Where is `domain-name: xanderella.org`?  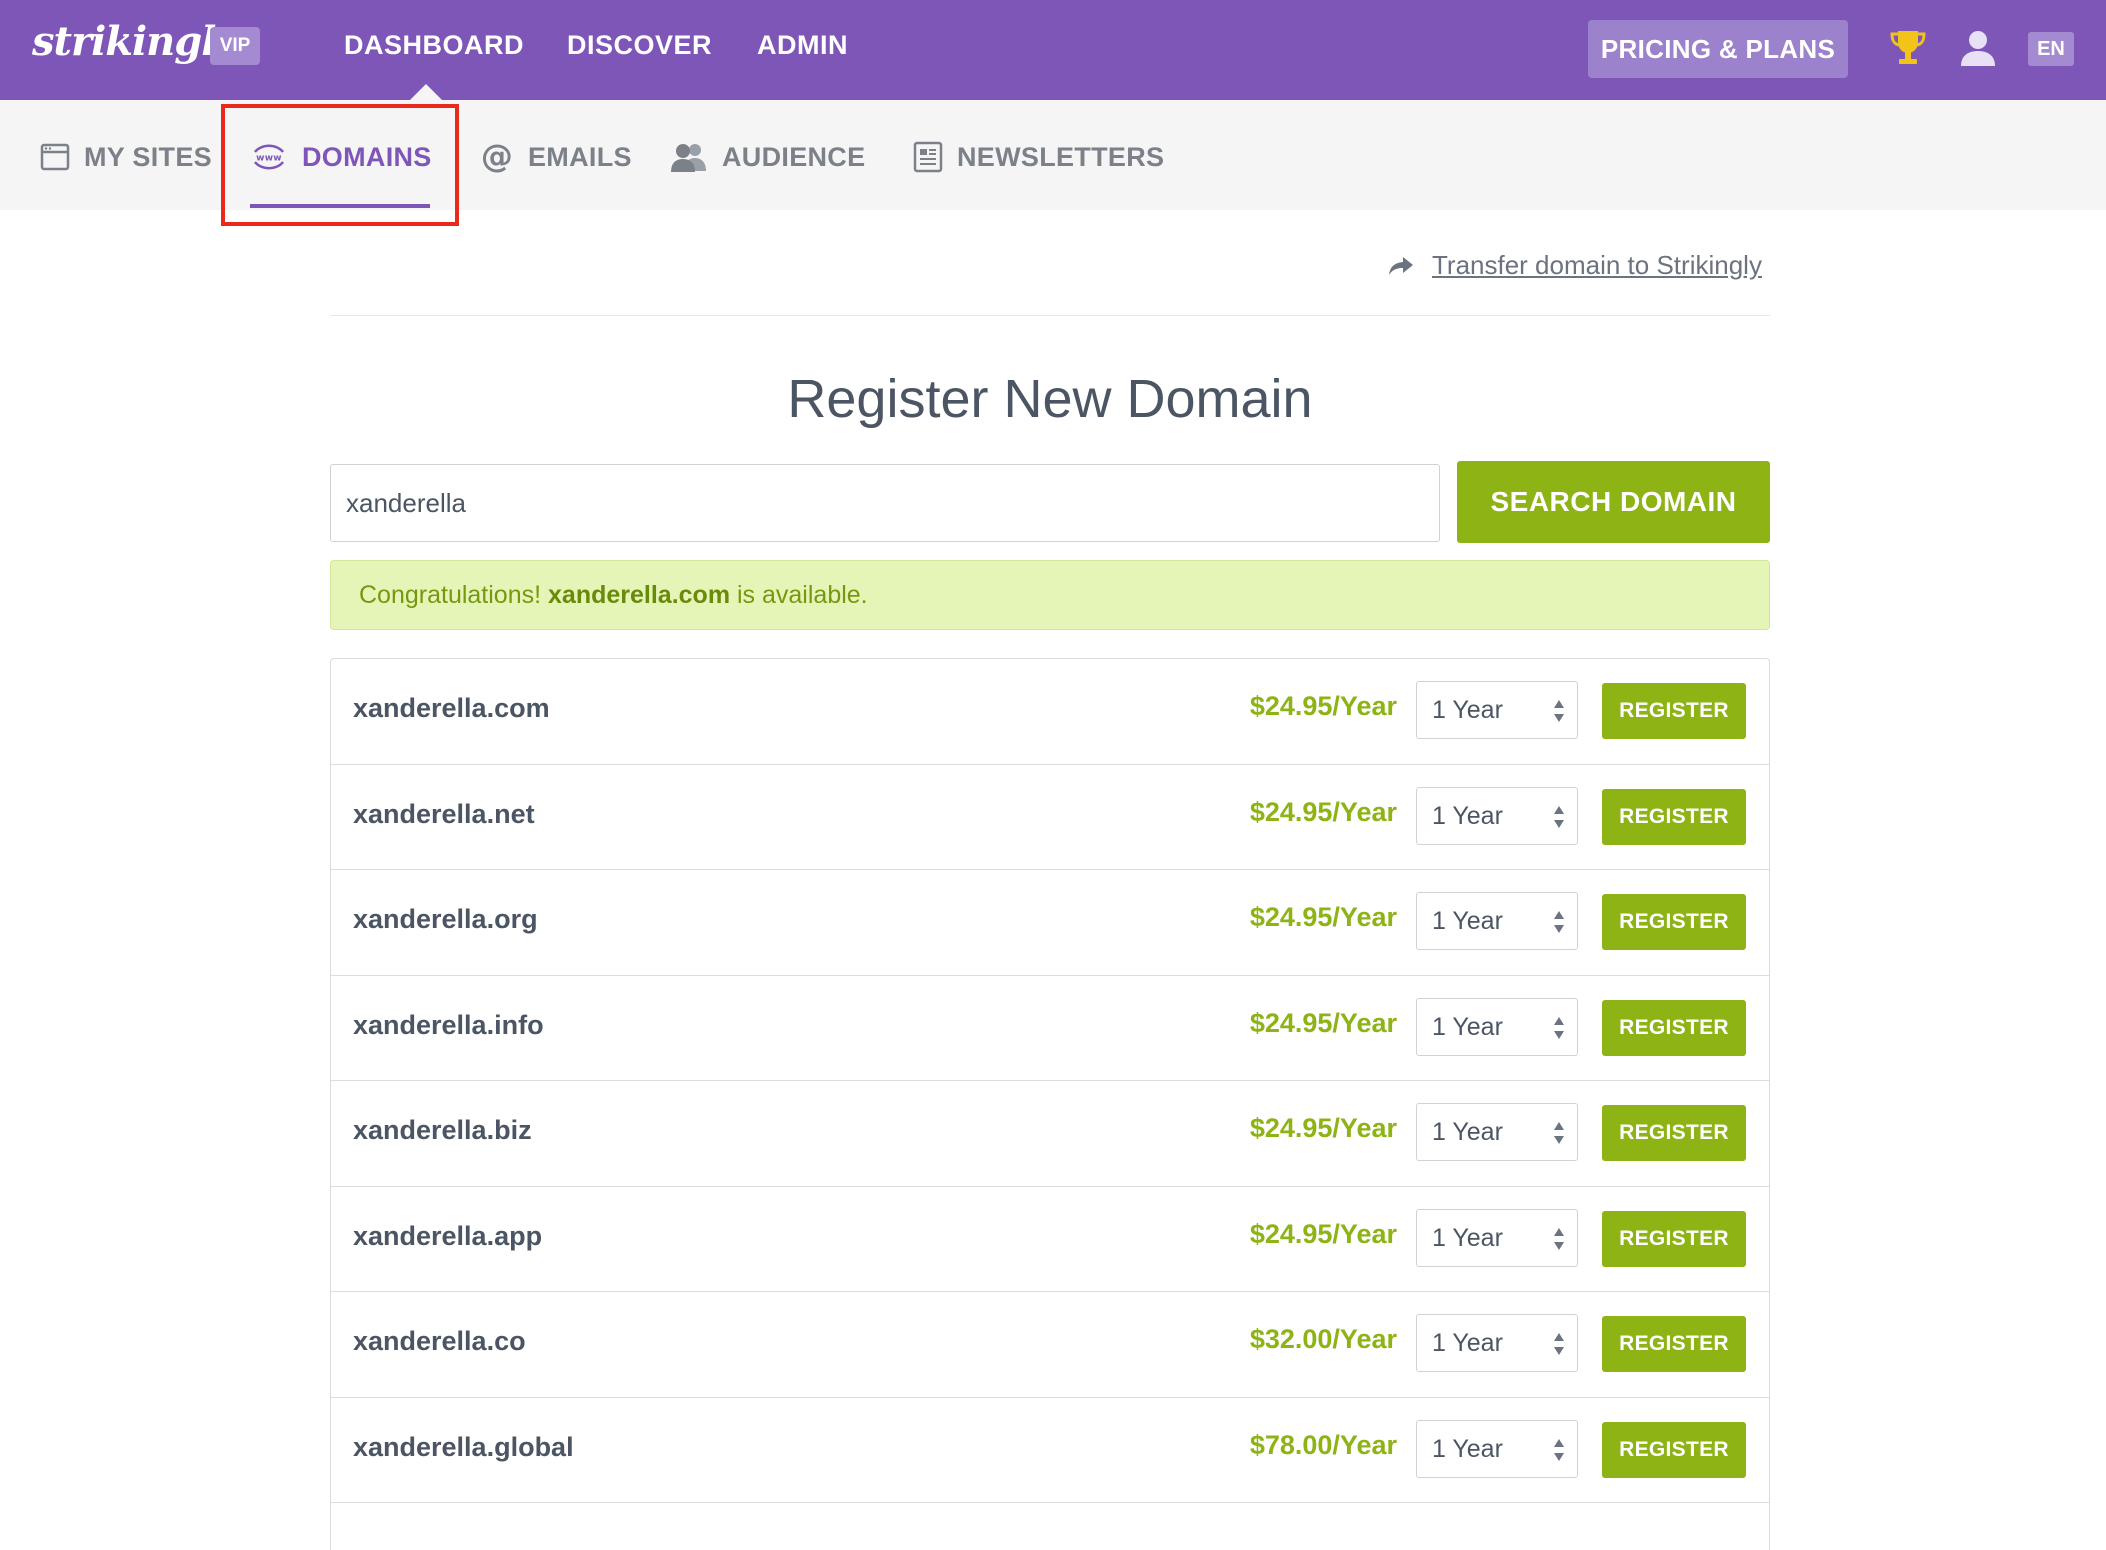 domain-name: xanderella.org is located at coordinates (445, 919).